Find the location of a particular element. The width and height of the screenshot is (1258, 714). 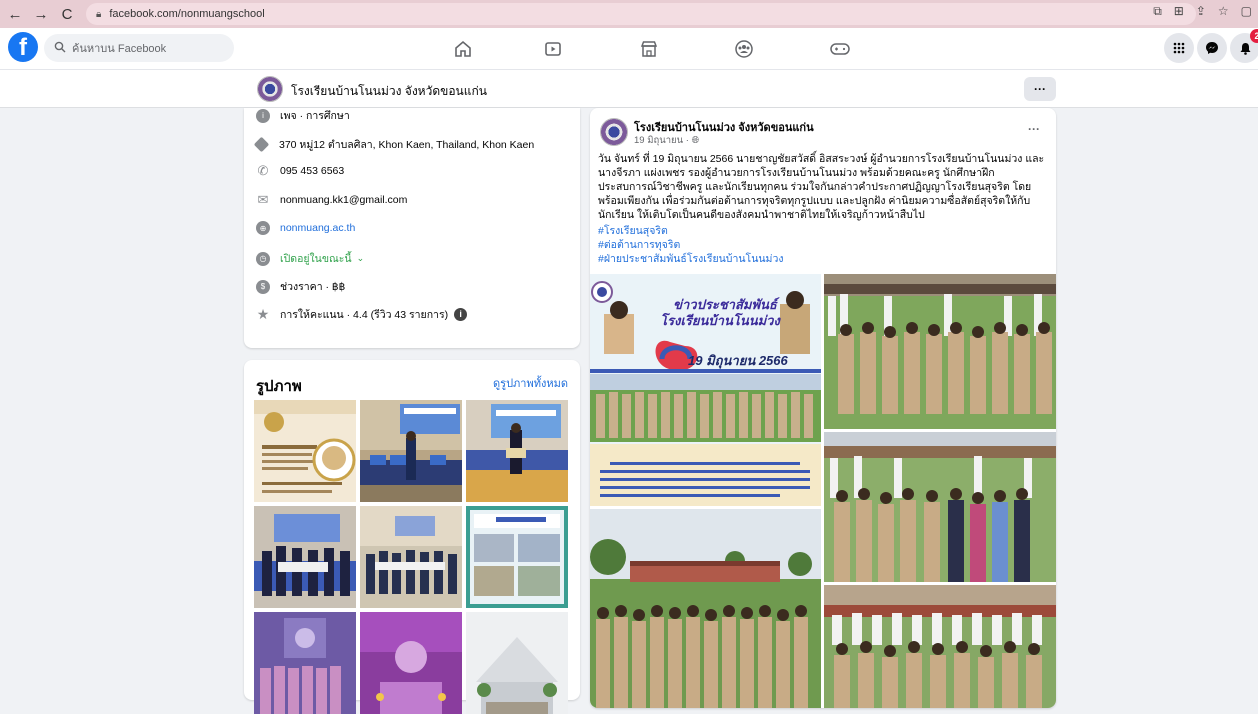

intro-rating-row: ★ การให้คะแนน · 4.4 (รีวิว 43 รายการ) i is located at coordinates (362, 314).